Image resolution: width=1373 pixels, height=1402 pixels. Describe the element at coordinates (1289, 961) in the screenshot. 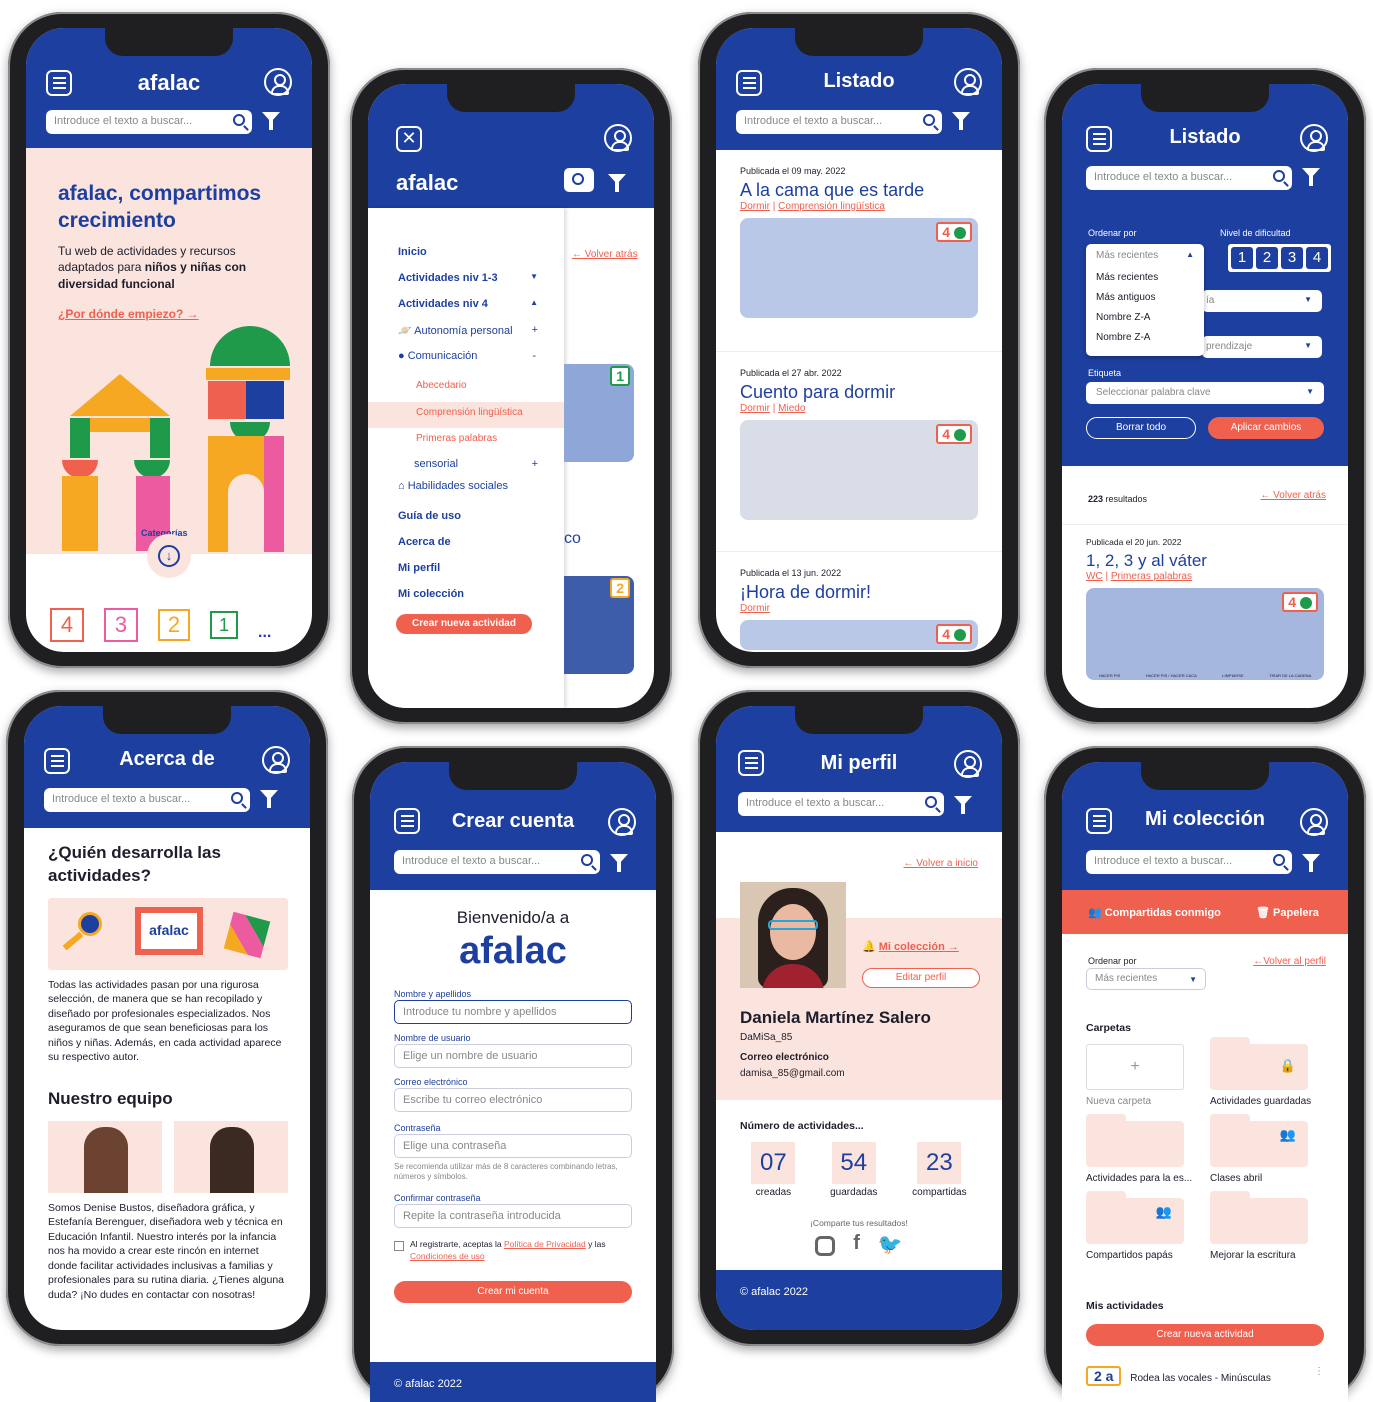

I see `back-link: ←Volver al perfil` at that location.